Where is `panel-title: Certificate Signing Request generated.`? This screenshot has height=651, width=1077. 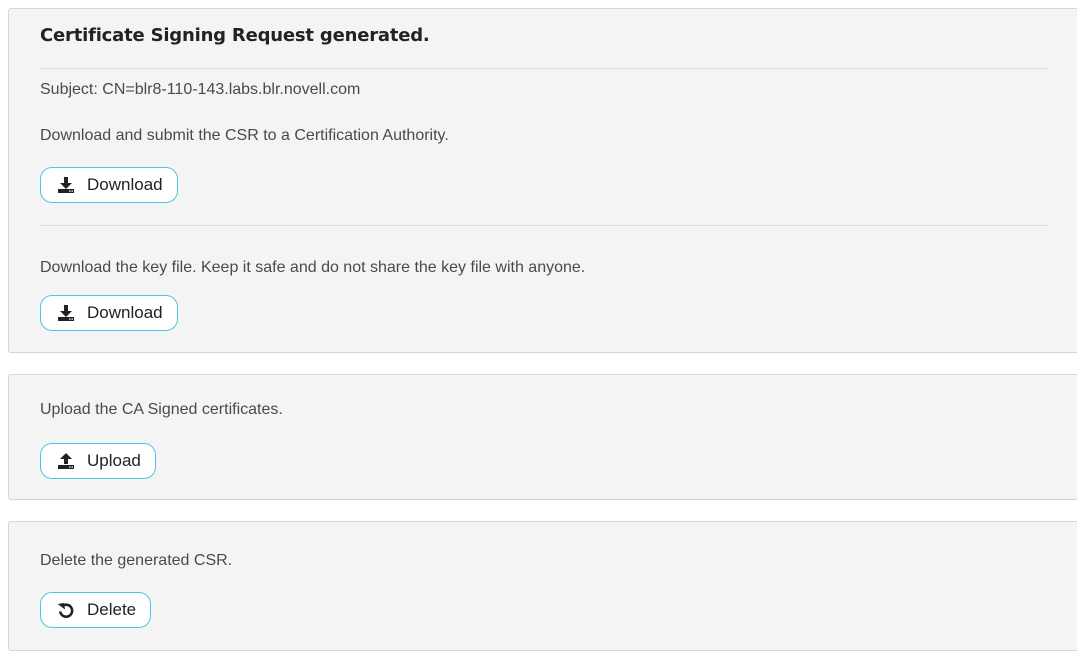 panel-title: Certificate Signing Request generated. is located at coordinates (235, 35).